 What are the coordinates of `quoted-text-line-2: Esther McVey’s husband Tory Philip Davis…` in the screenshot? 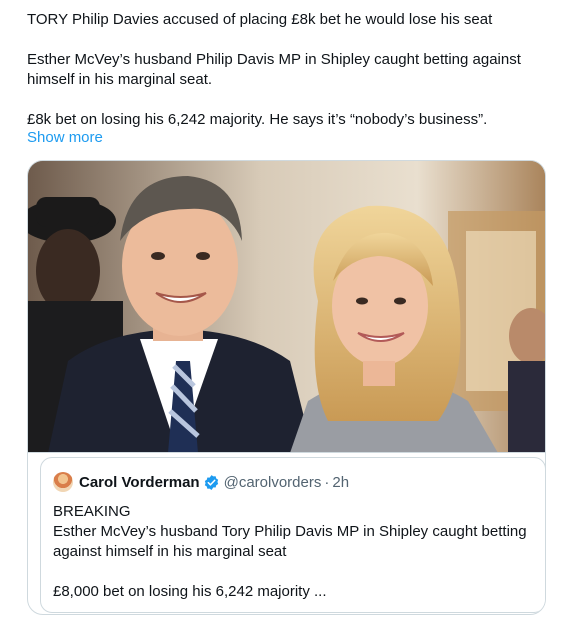 It's located at (290, 541).